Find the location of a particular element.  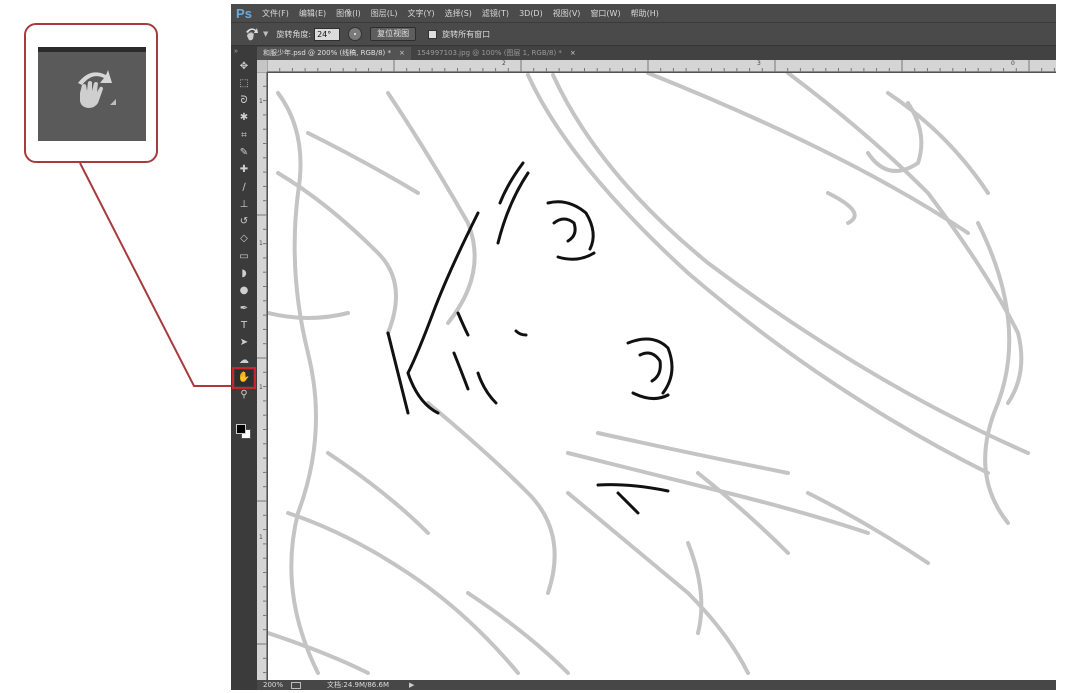

foreground-color-swatch is located at coordinates (241, 429).